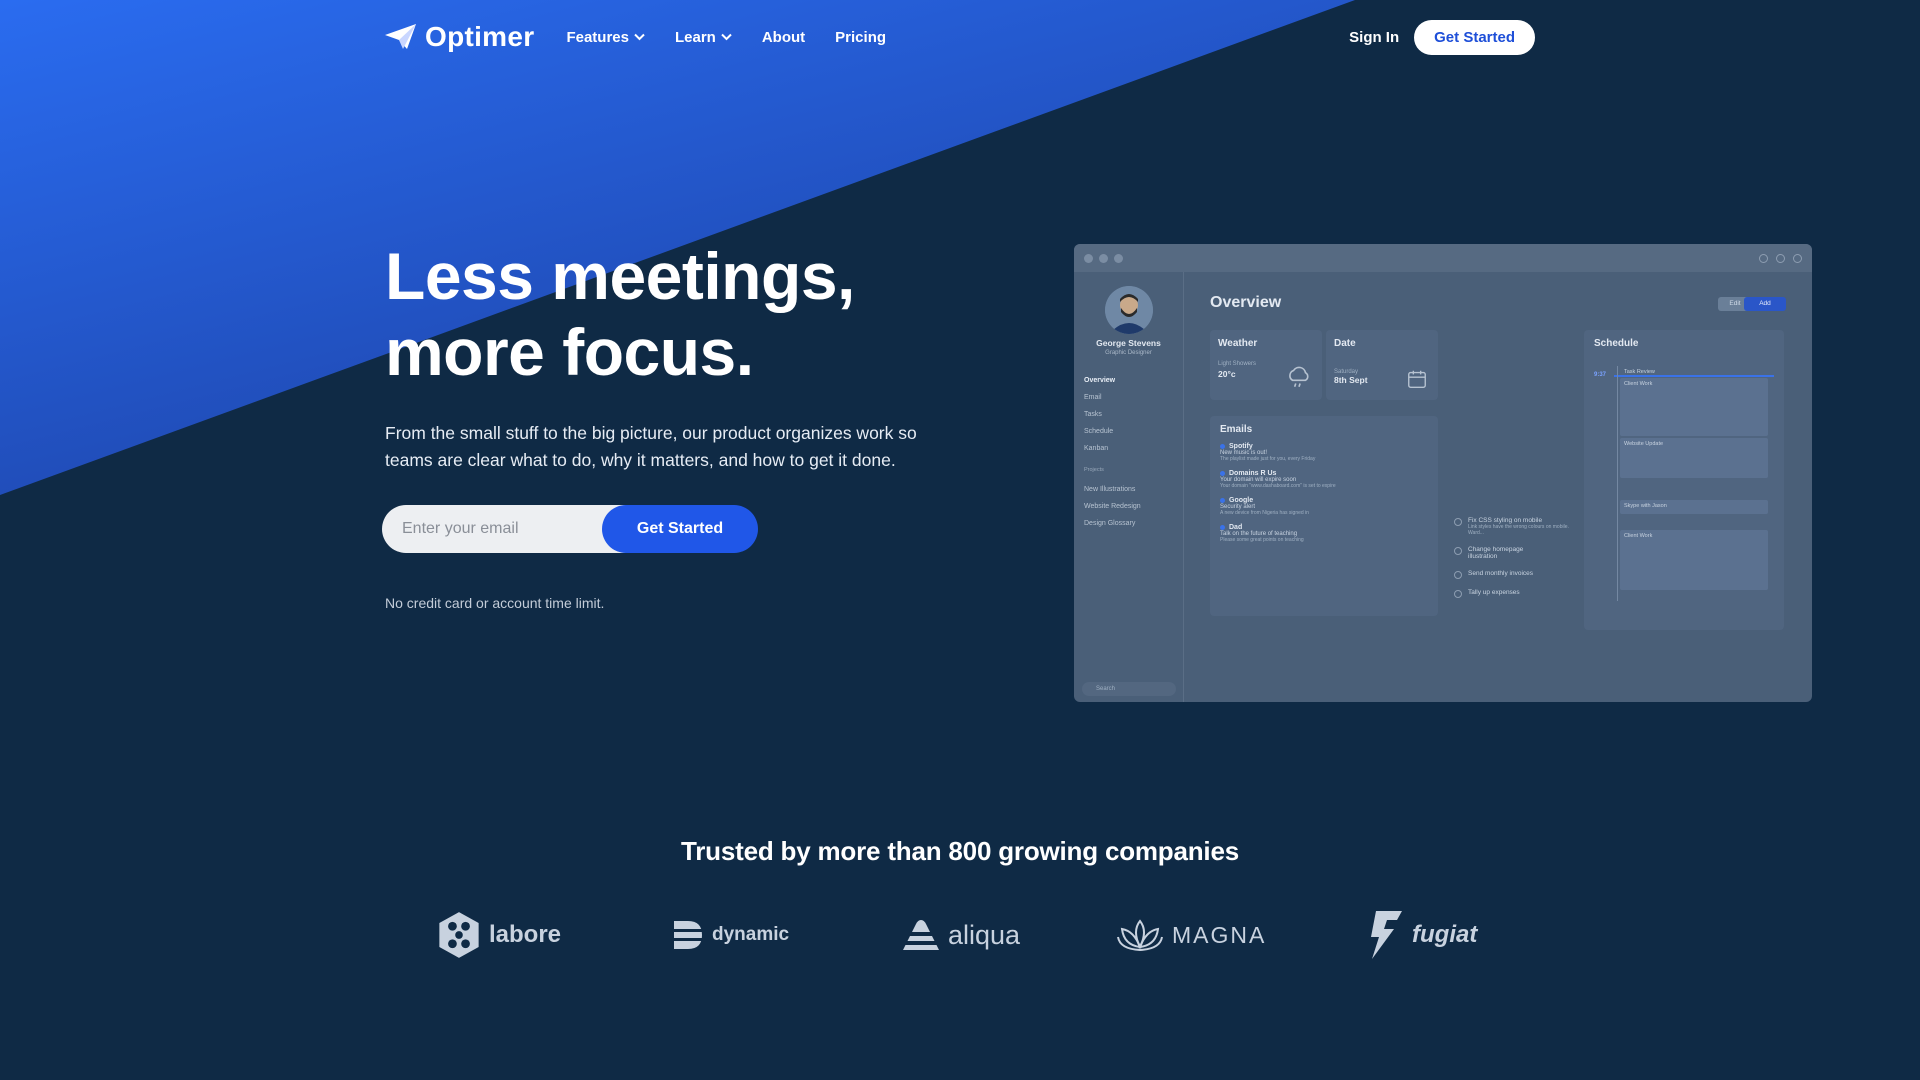  I want to click on menu-features: Features, so click(605, 37).